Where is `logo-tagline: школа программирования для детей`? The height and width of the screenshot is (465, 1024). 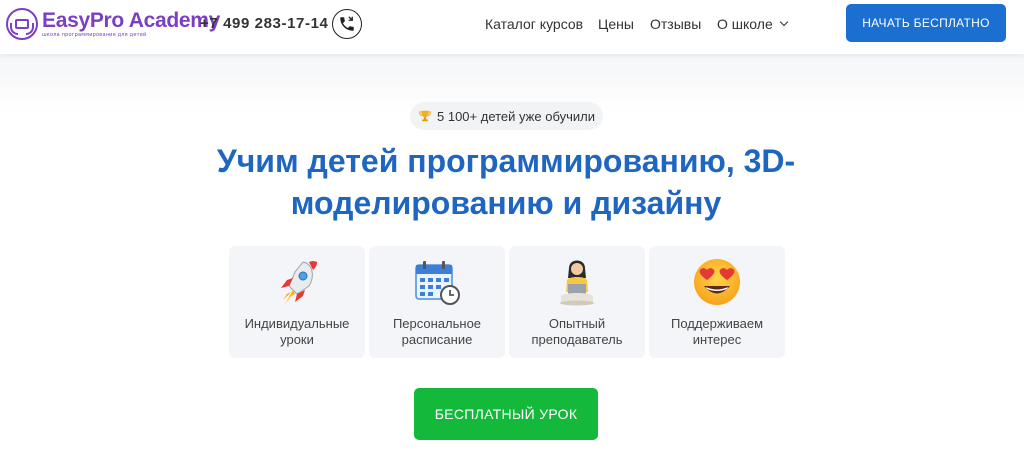 logo-tagline: школа программирования для детей is located at coordinates (94, 35).